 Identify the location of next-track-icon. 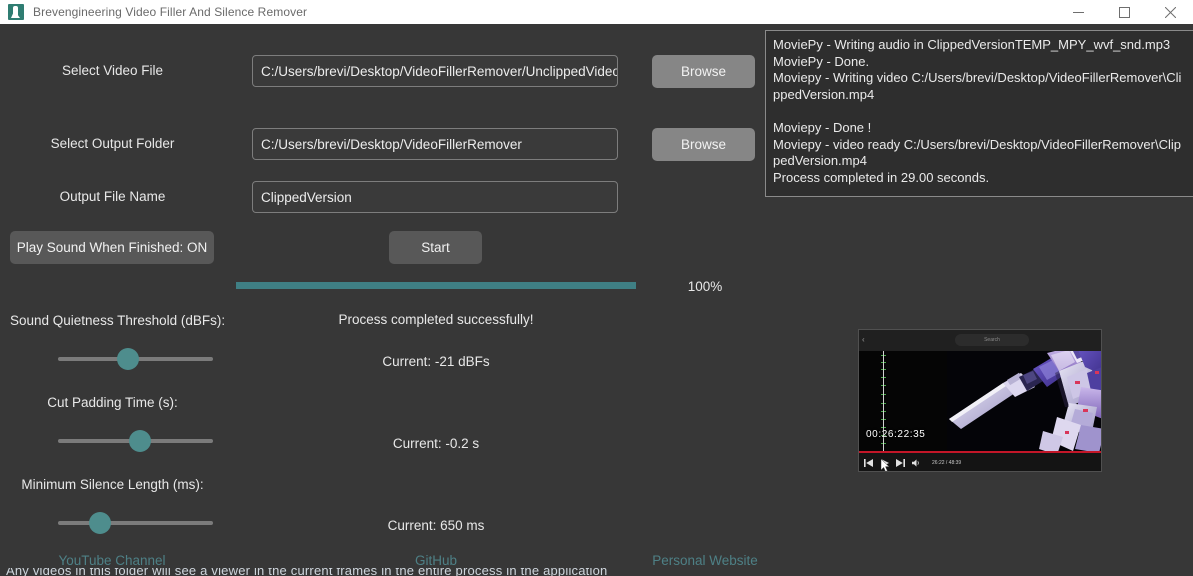
(900, 463).